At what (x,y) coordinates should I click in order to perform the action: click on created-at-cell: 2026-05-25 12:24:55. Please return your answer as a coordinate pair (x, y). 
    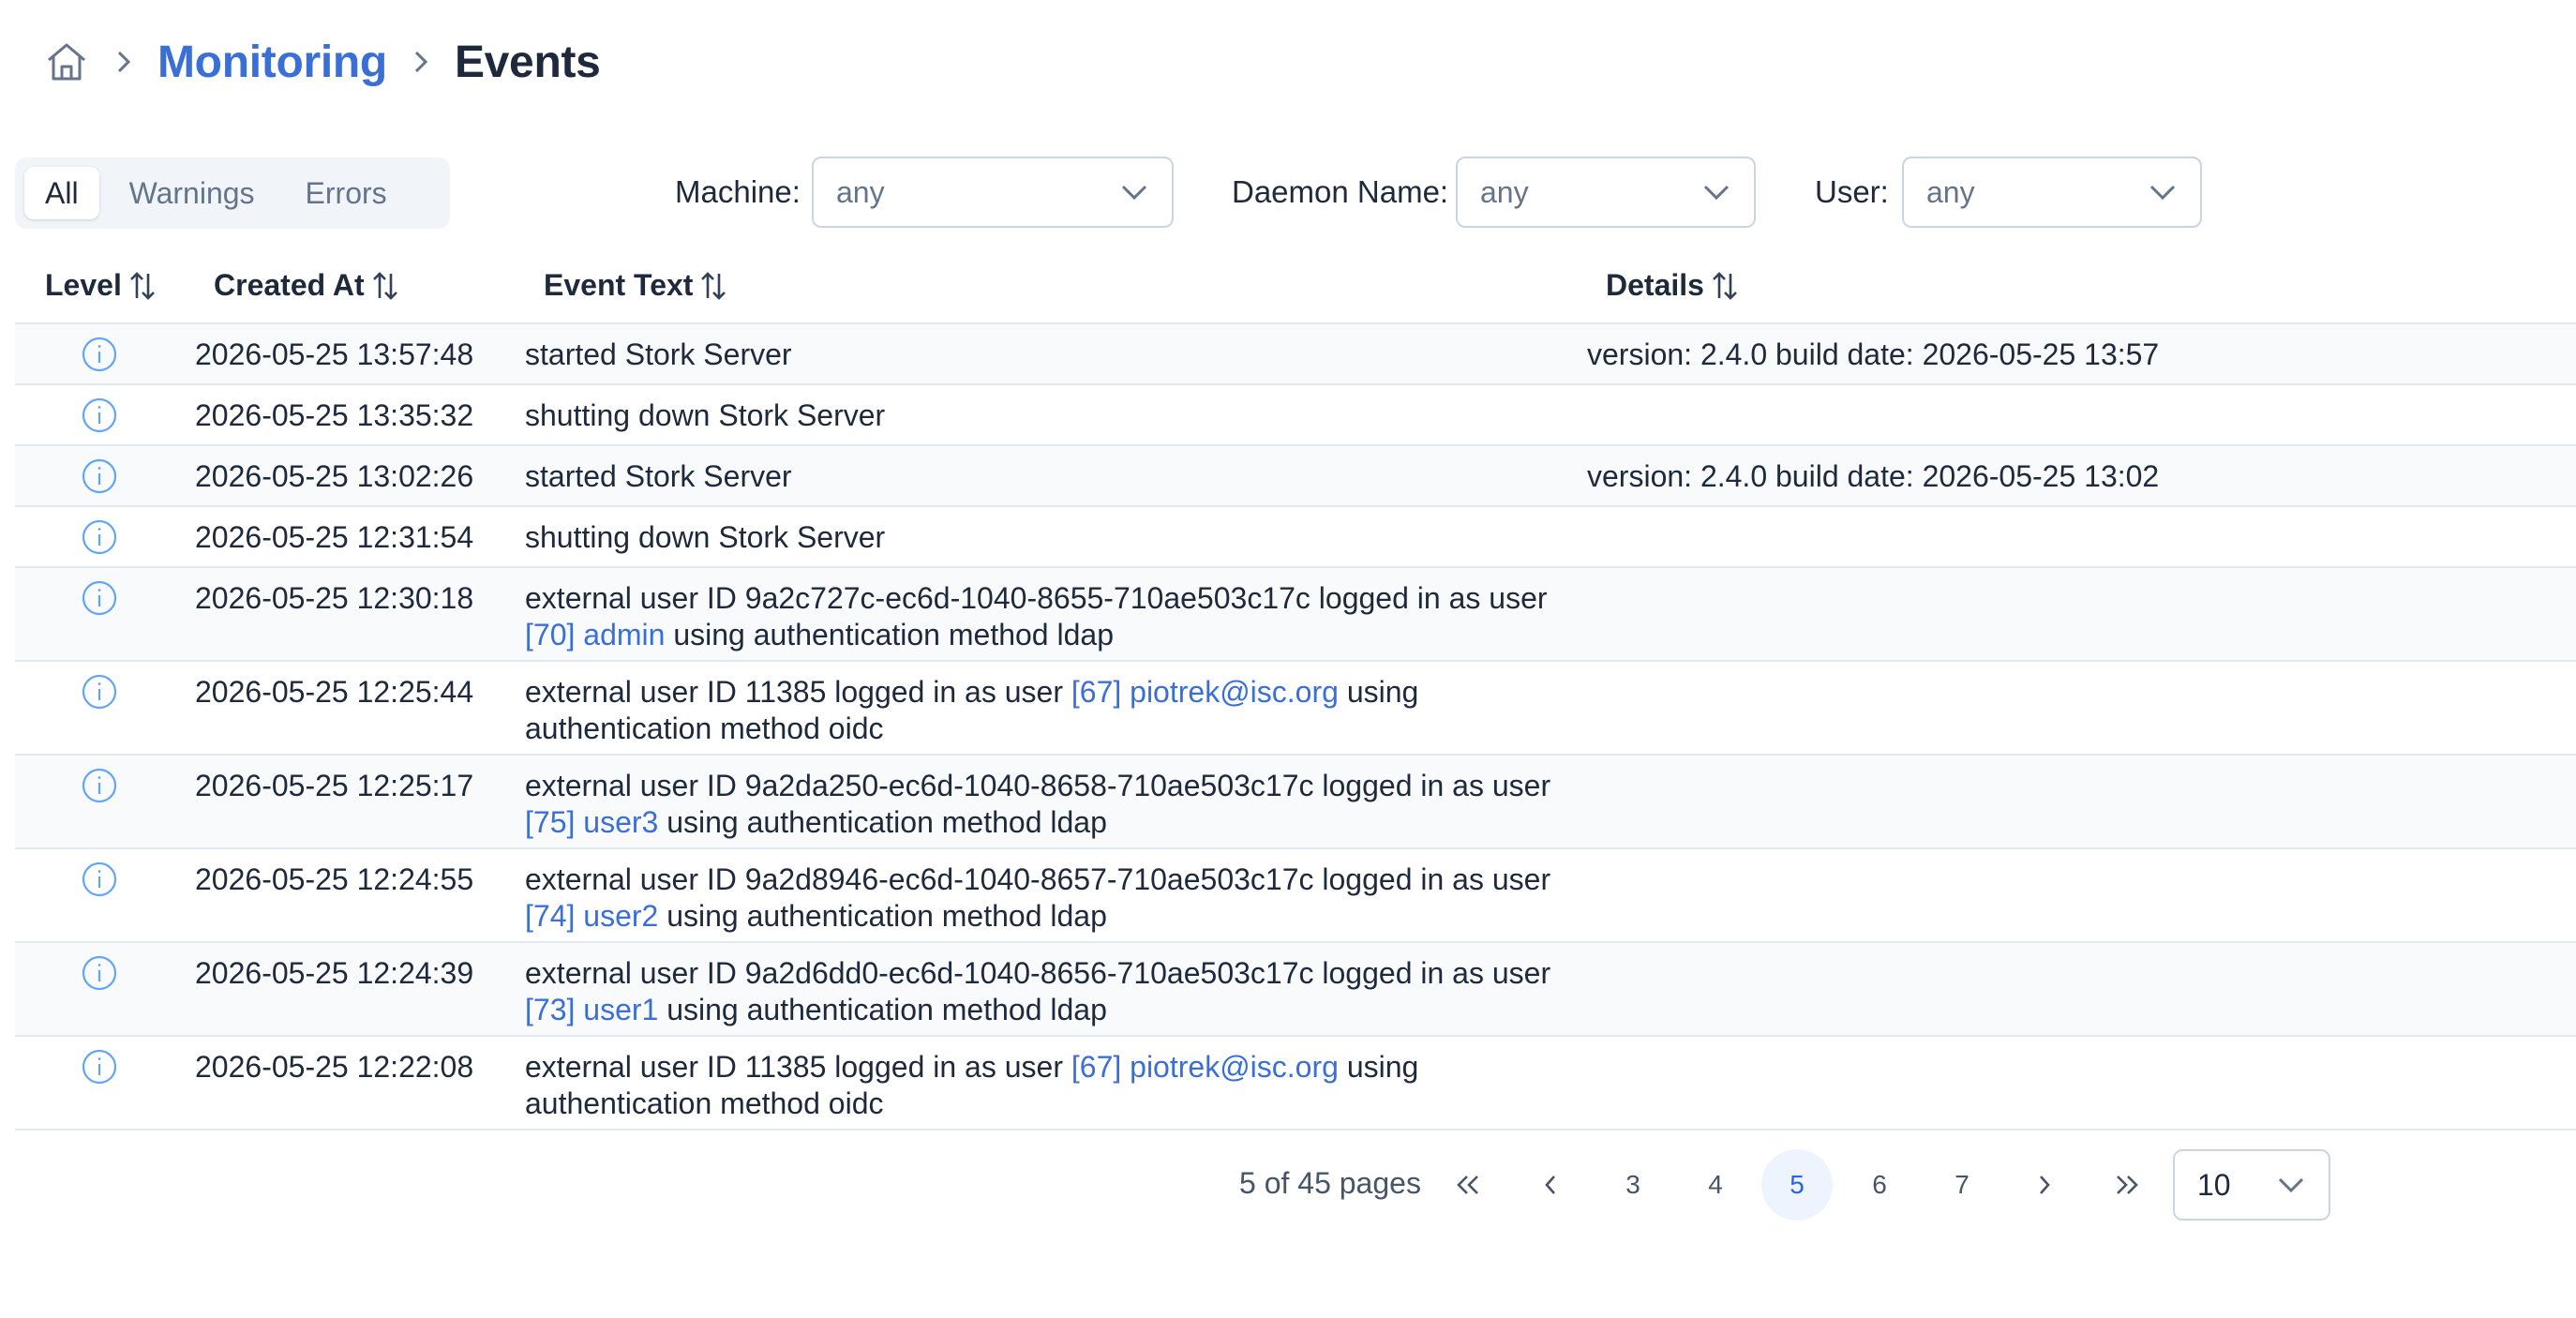
    Looking at the image, I should click on (335, 879).